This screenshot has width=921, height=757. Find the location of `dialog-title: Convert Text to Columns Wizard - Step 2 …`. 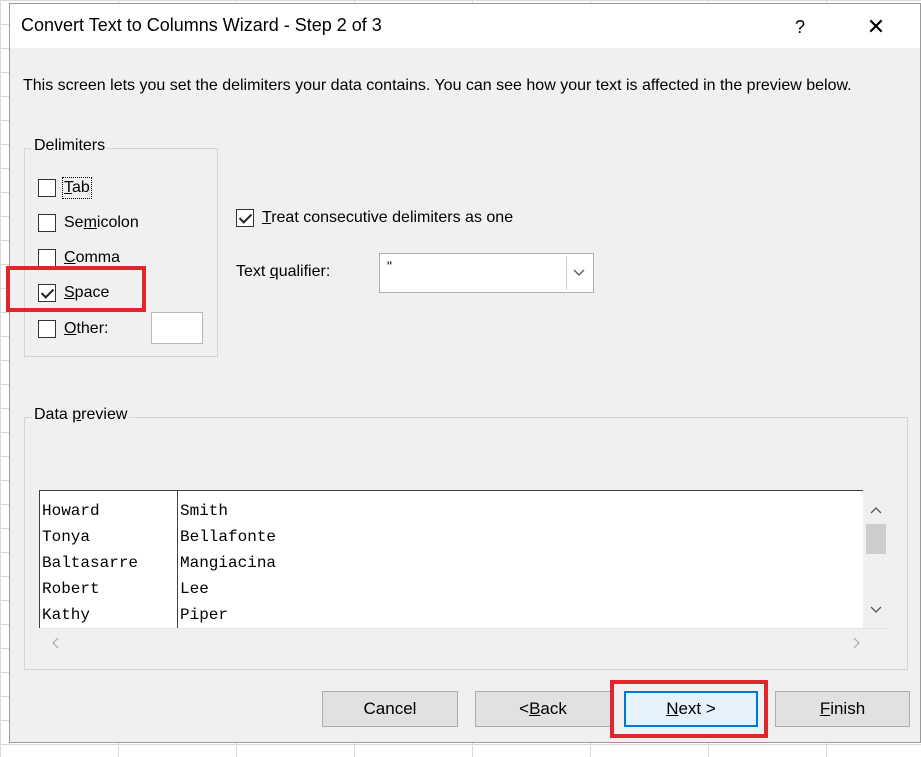

dialog-title: Convert Text to Columns Wizard - Step 2 … is located at coordinates (201, 25).